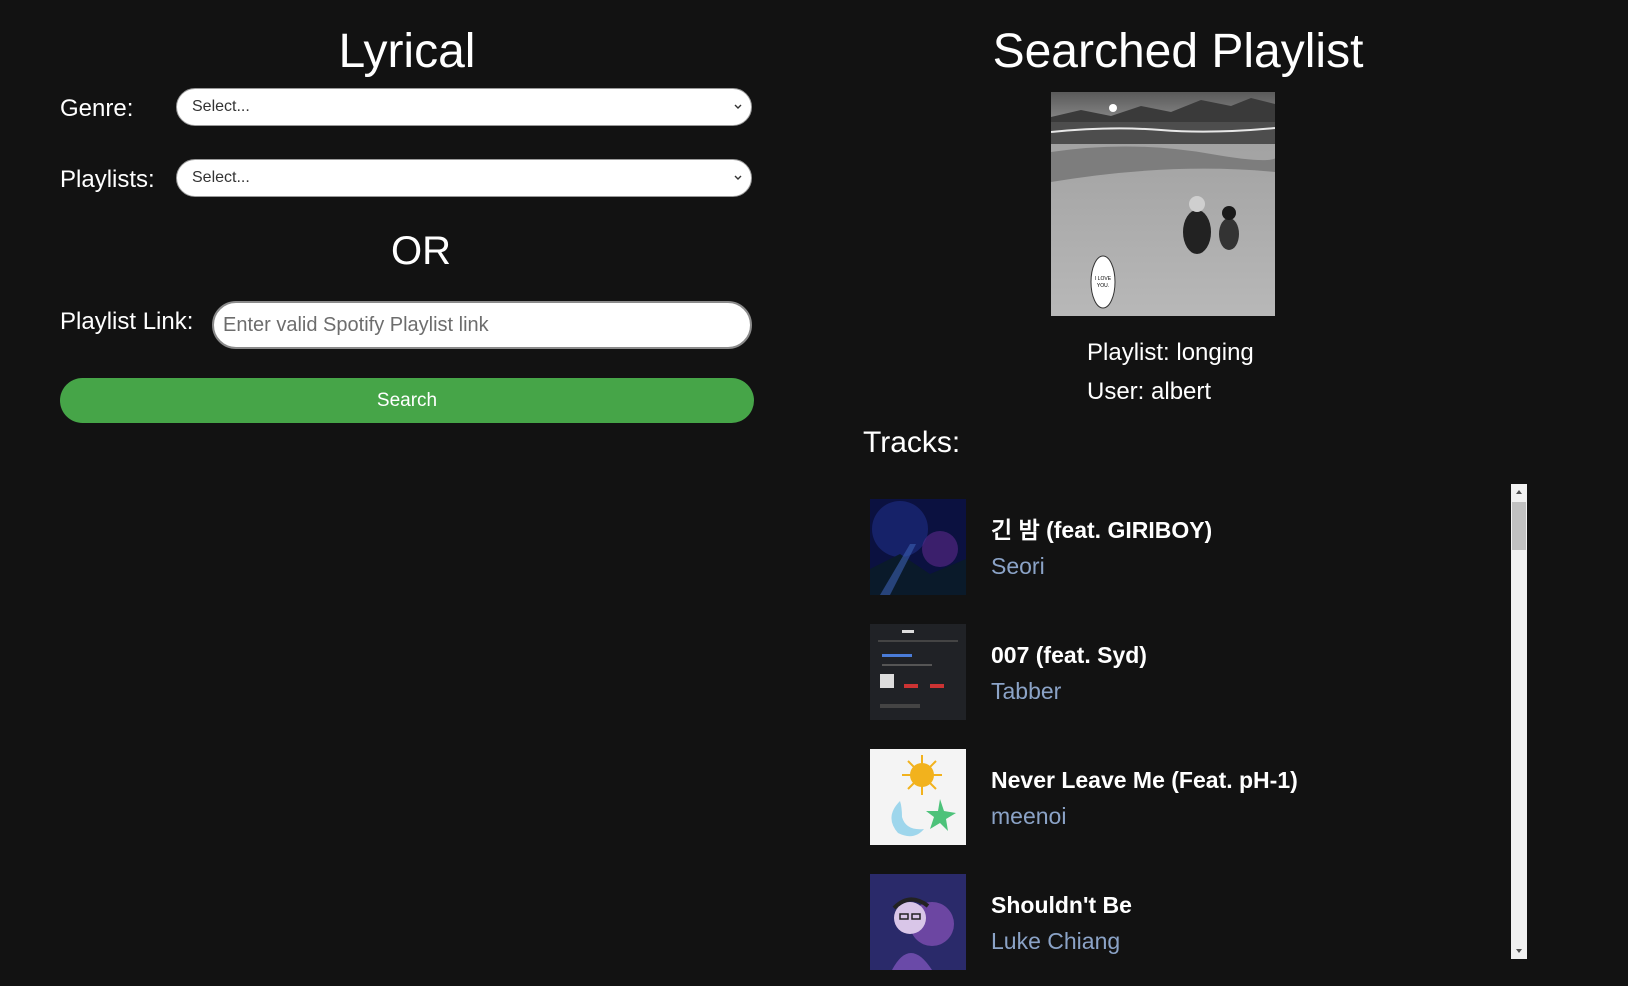 This screenshot has width=1628, height=986. Describe the element at coordinates (127, 321) in the screenshot. I see `playlist-link-label: Playlist Link:` at that location.